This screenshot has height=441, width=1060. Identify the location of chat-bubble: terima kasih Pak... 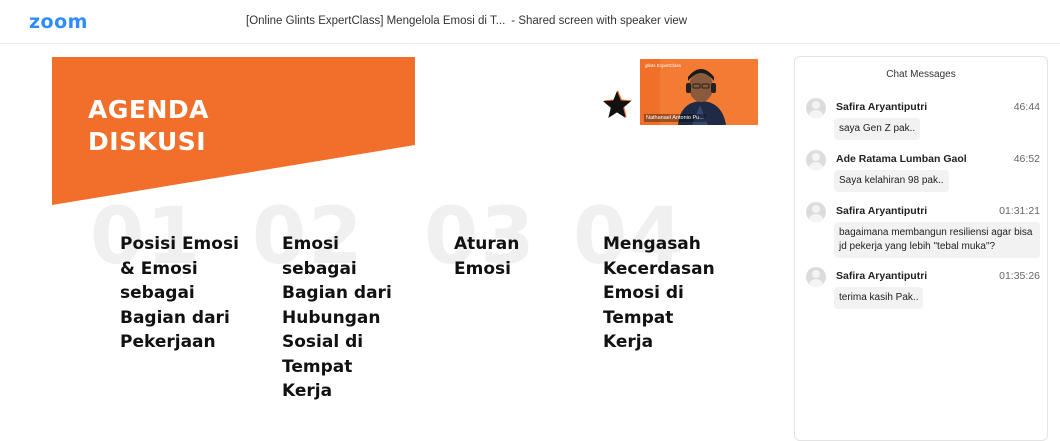
(879, 298).